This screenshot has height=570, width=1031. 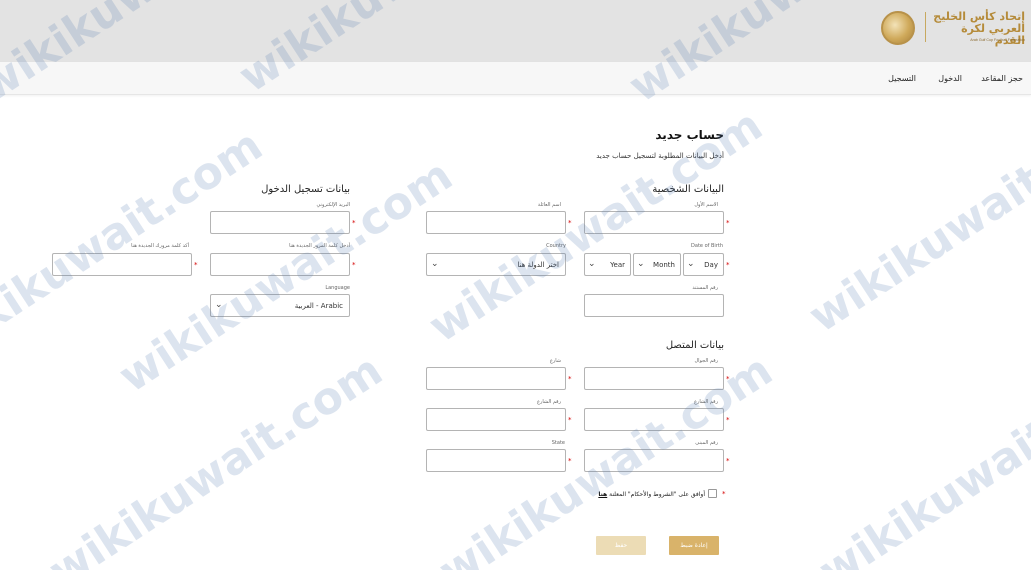 What do you see at coordinates (621, 545) in the screenshot?
I see `save-button: حفظ` at bounding box center [621, 545].